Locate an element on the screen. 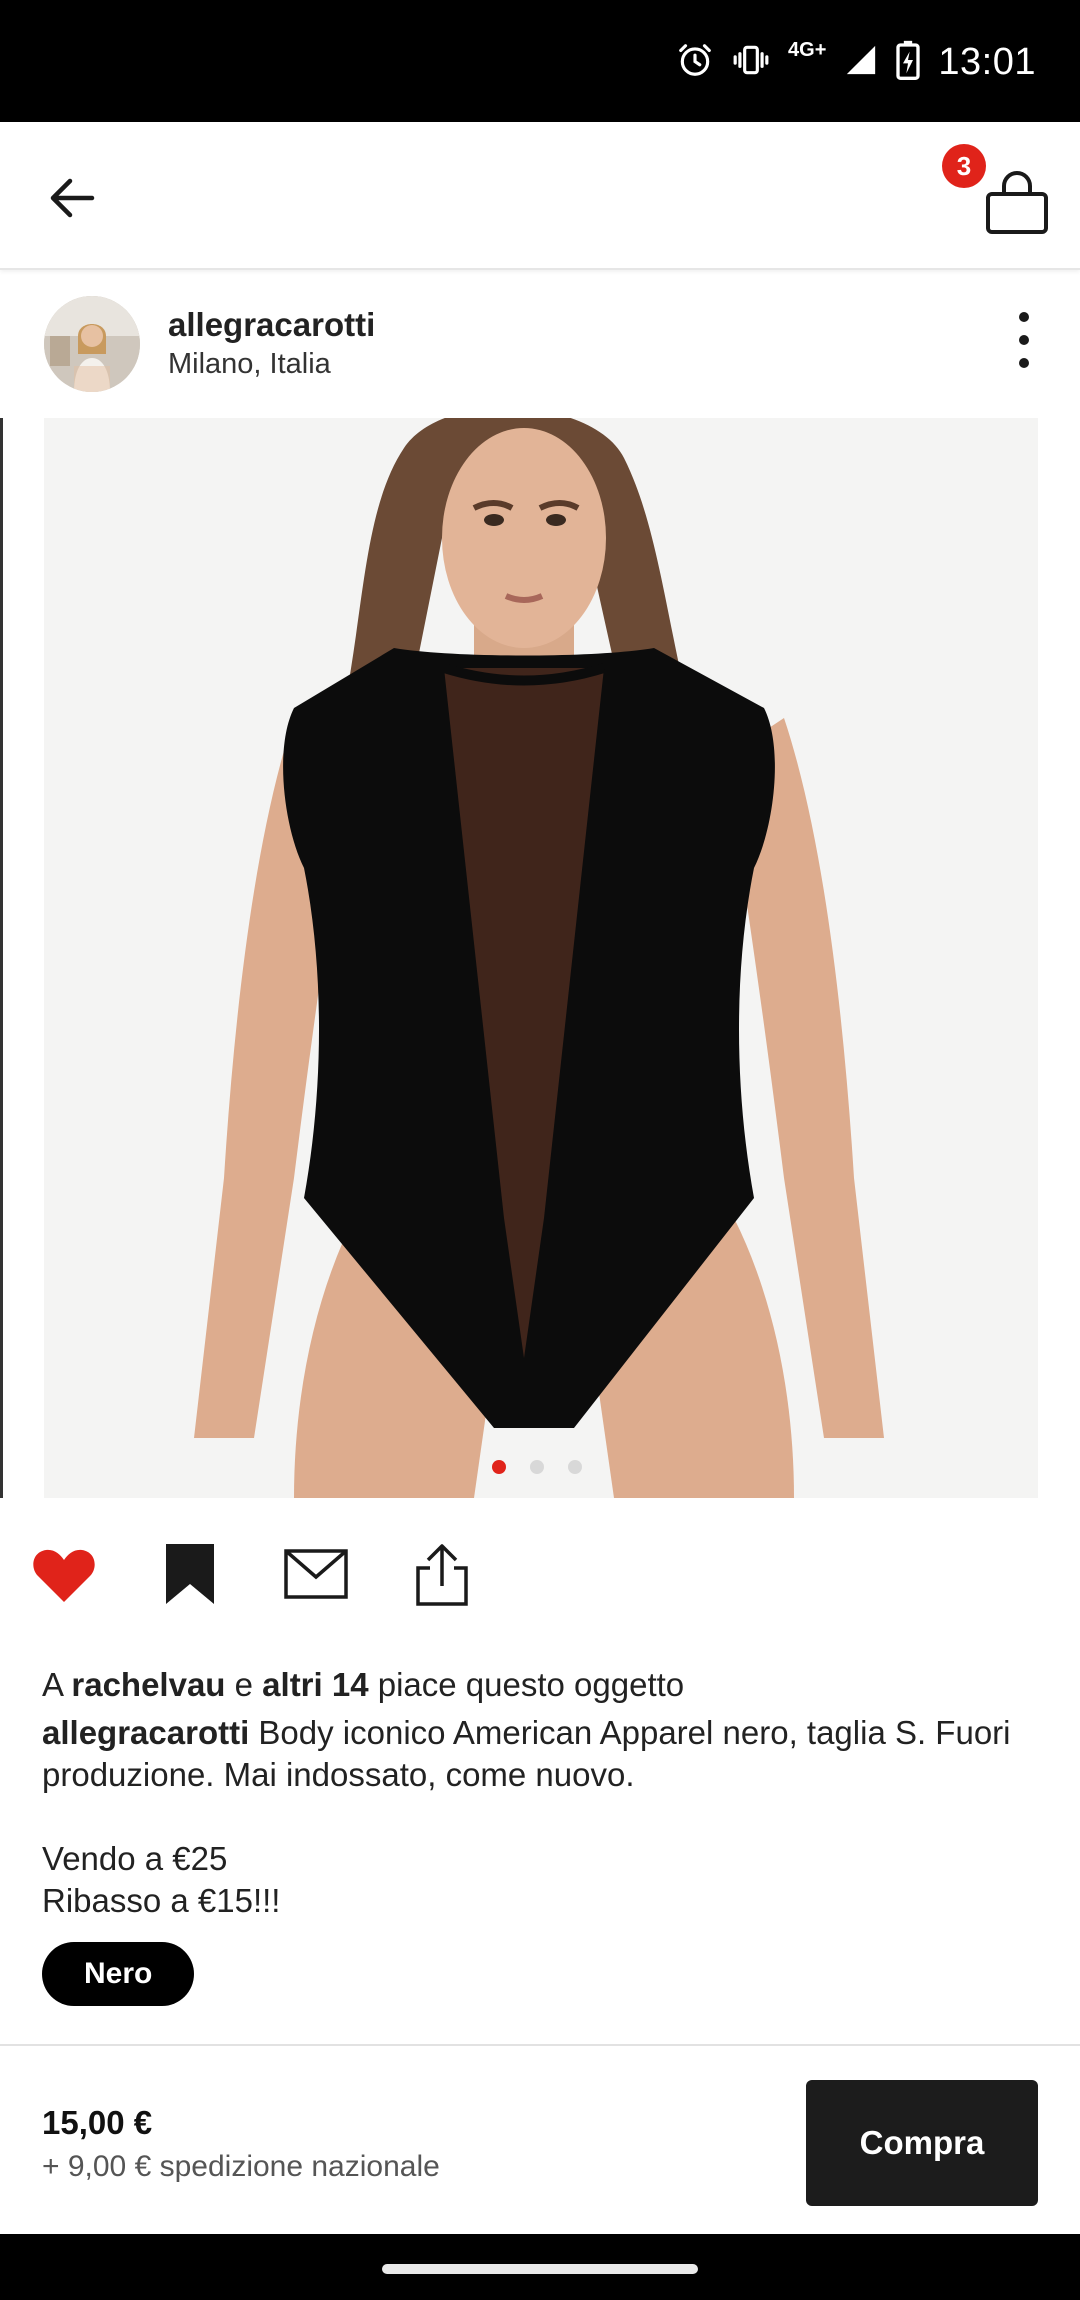 The width and height of the screenshot is (1080, 2300). avatar is located at coordinates (92, 344).